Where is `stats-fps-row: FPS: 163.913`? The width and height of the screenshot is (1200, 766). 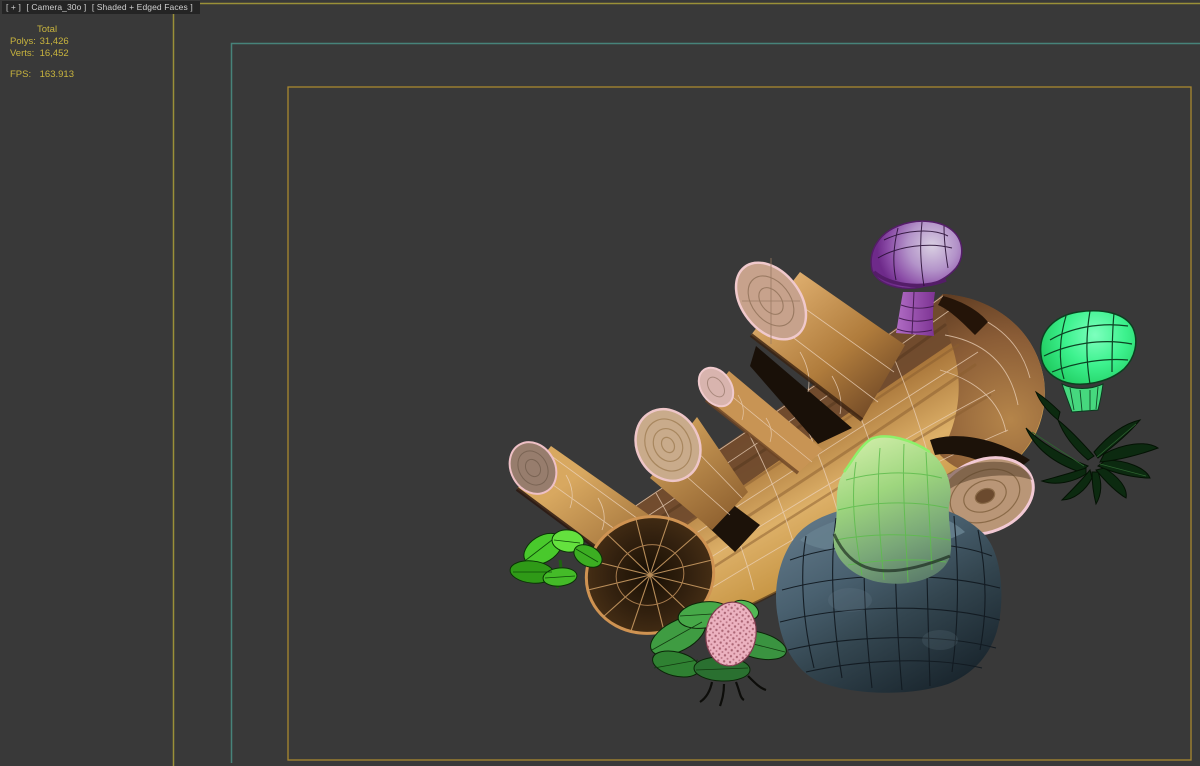 stats-fps-row: FPS: 163.913 is located at coordinates (42, 75).